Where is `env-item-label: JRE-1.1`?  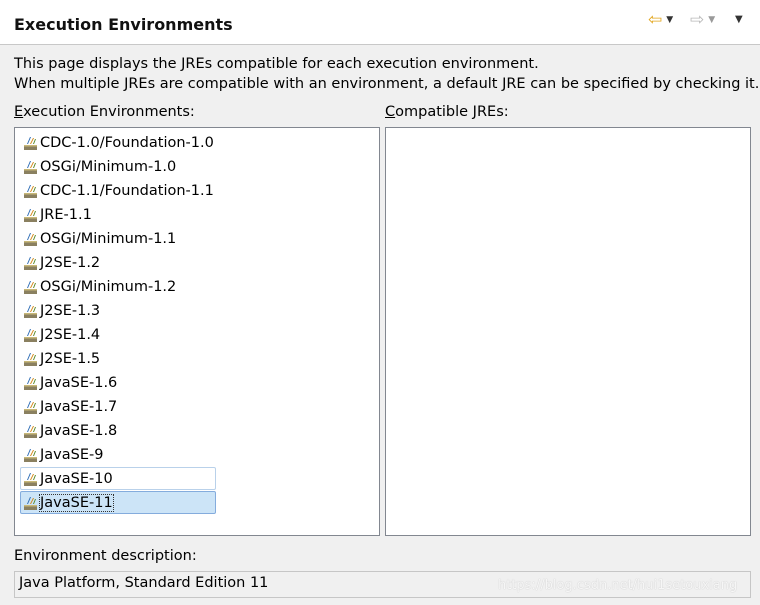 env-item-label: JRE-1.1 is located at coordinates (66, 214).